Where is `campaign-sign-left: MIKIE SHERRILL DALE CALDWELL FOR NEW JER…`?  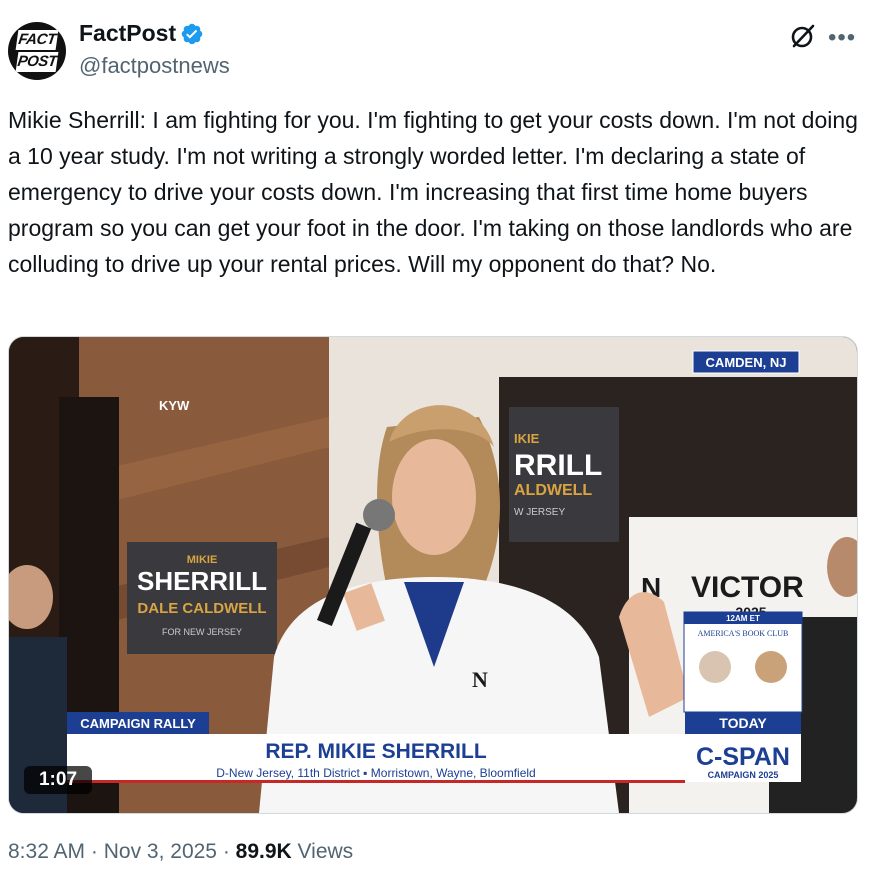
campaign-sign-left: MIKIE SHERRILL DALE CALDWELL FOR NEW JER… is located at coordinates (202, 598).